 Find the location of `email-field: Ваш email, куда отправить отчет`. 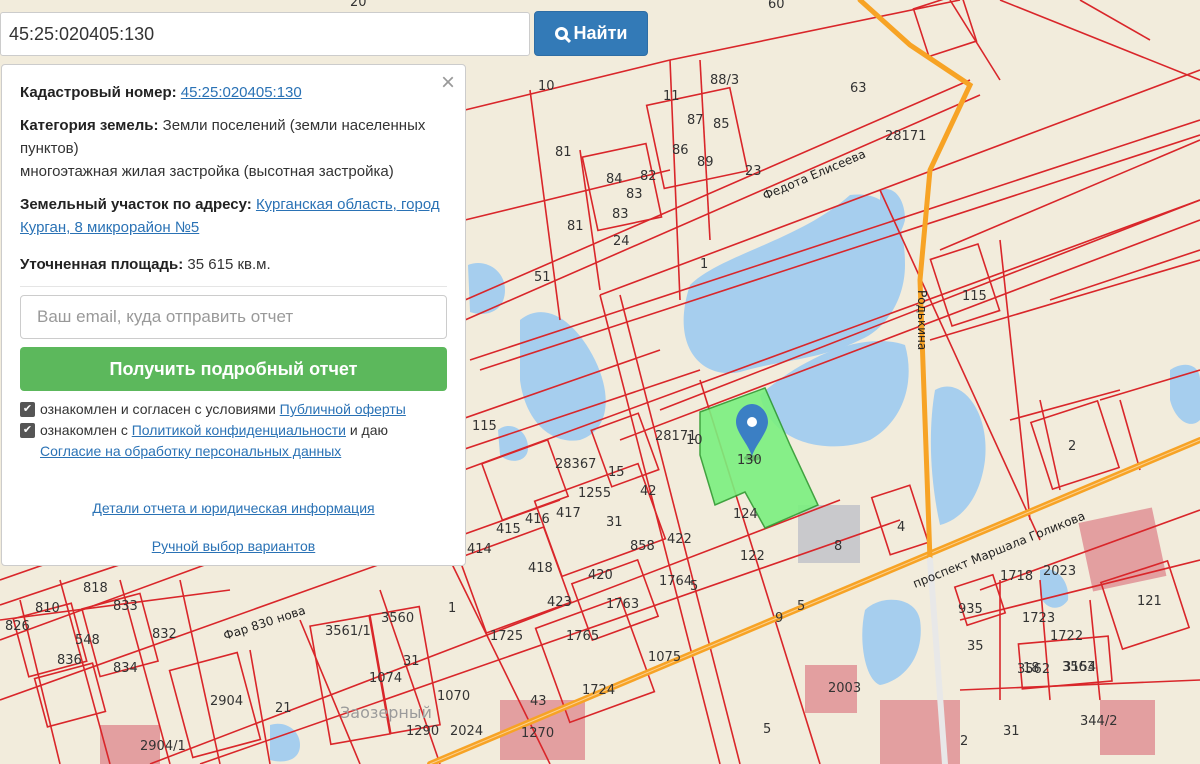

email-field: Ваш email, куда отправить отчет is located at coordinates (233, 317).